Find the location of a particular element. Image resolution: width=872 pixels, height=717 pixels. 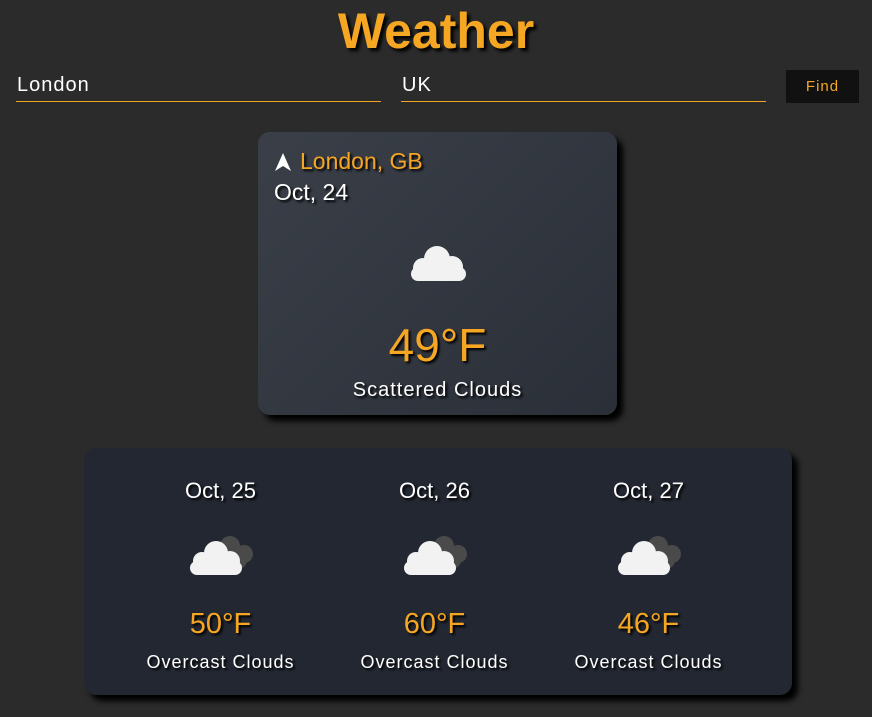

city-input is located at coordinates (199, 85).